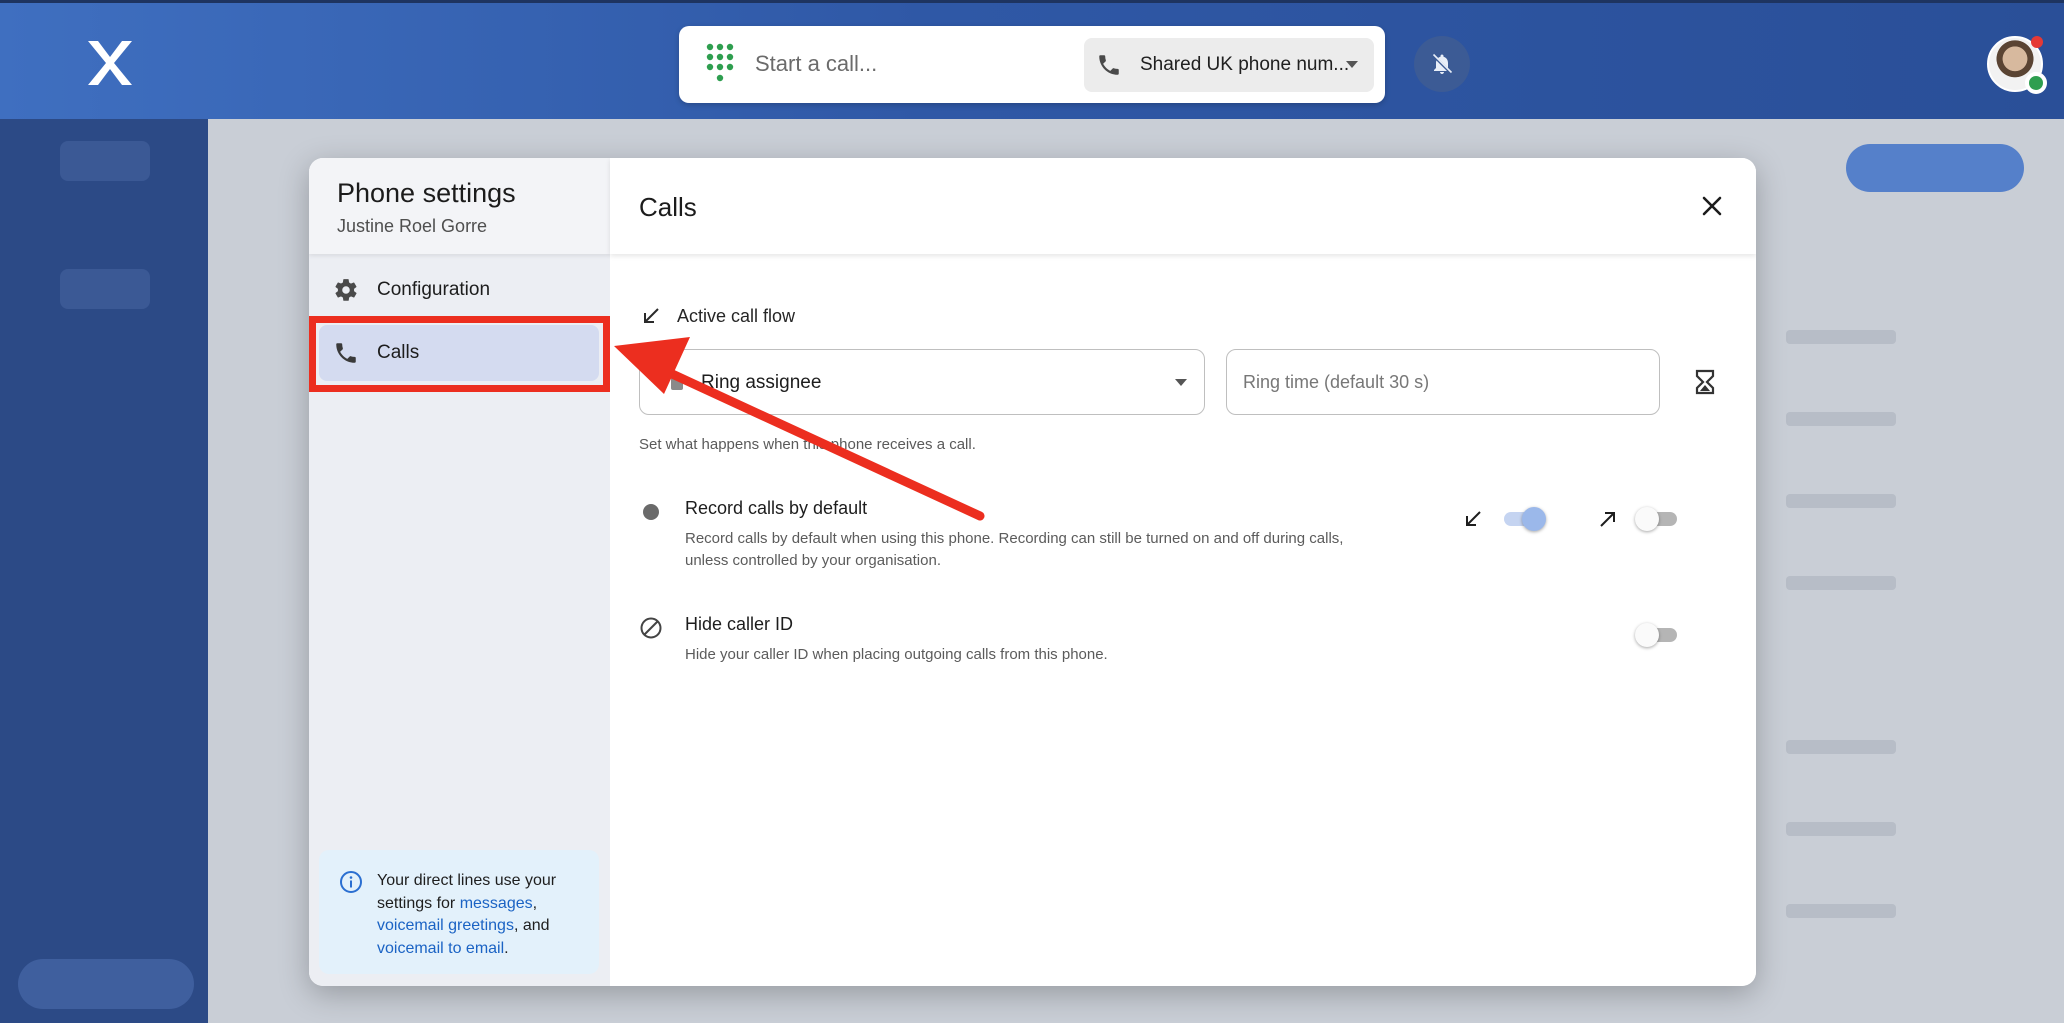 Image resolution: width=2064 pixels, height=1023 pixels. I want to click on info-icon, so click(351, 882).